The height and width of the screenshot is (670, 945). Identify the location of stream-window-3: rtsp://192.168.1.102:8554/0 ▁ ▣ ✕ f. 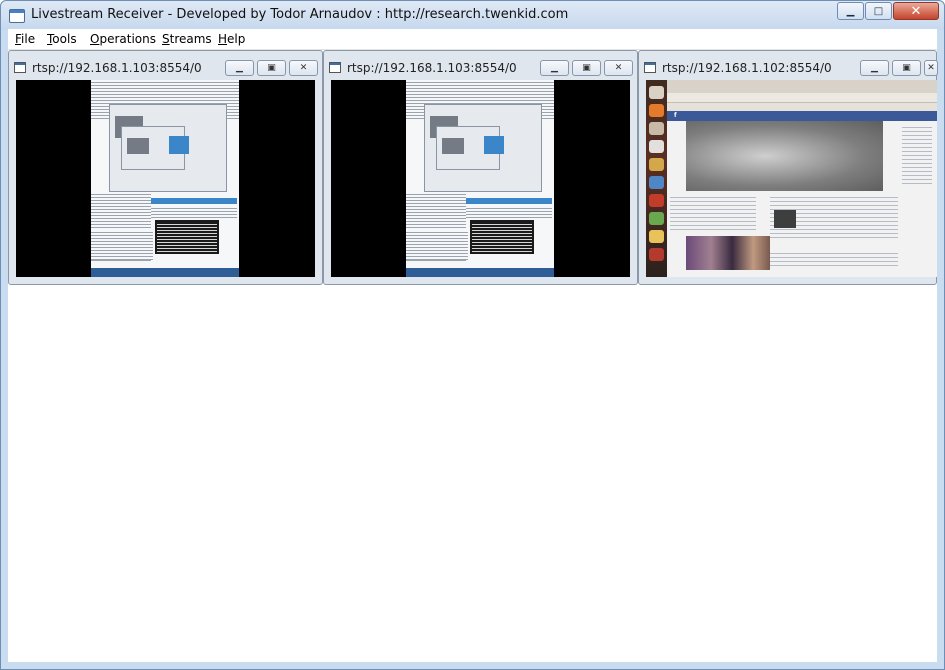
(788, 167).